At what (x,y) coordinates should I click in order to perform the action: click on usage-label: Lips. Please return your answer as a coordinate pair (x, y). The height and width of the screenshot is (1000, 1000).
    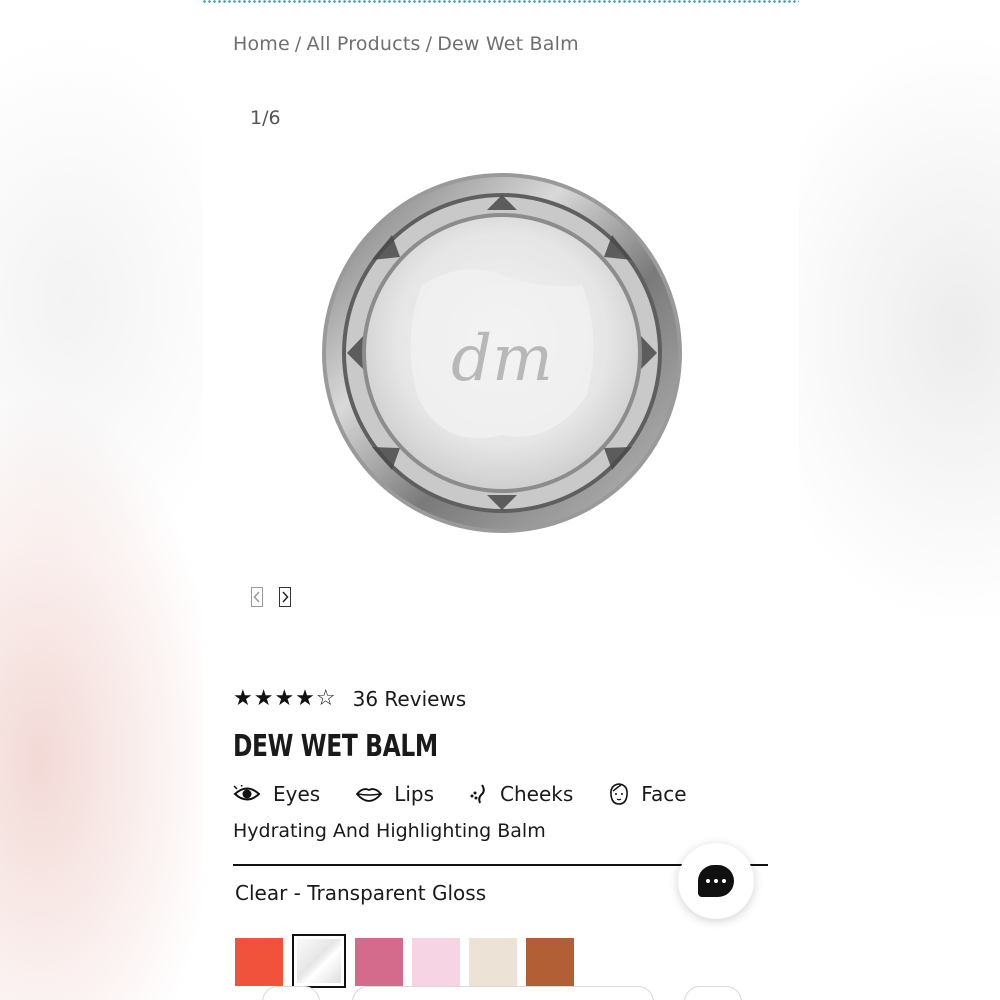
    Looking at the image, I should click on (414, 794).